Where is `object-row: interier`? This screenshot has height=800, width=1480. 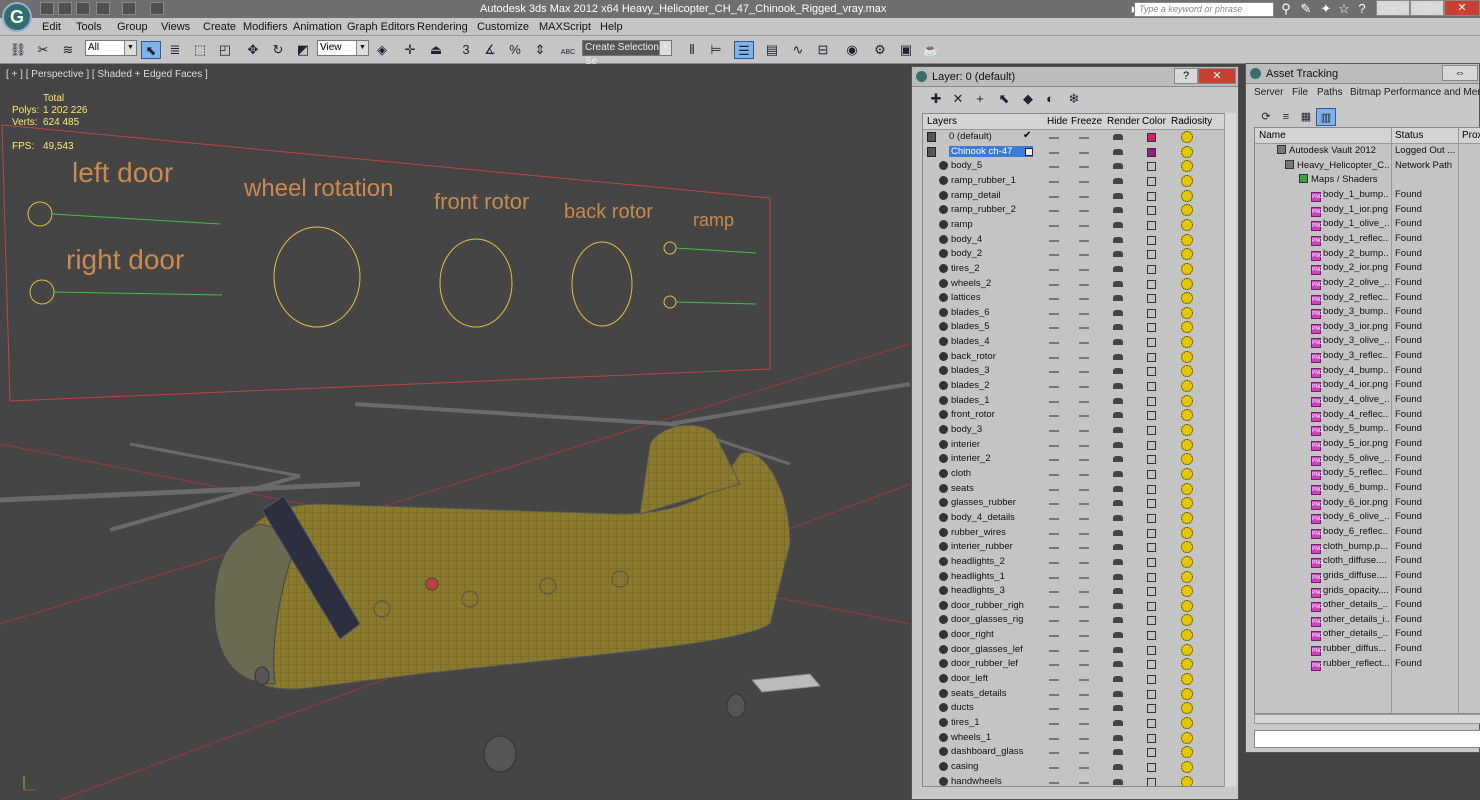
object-row: interier is located at coordinates (1068, 445).